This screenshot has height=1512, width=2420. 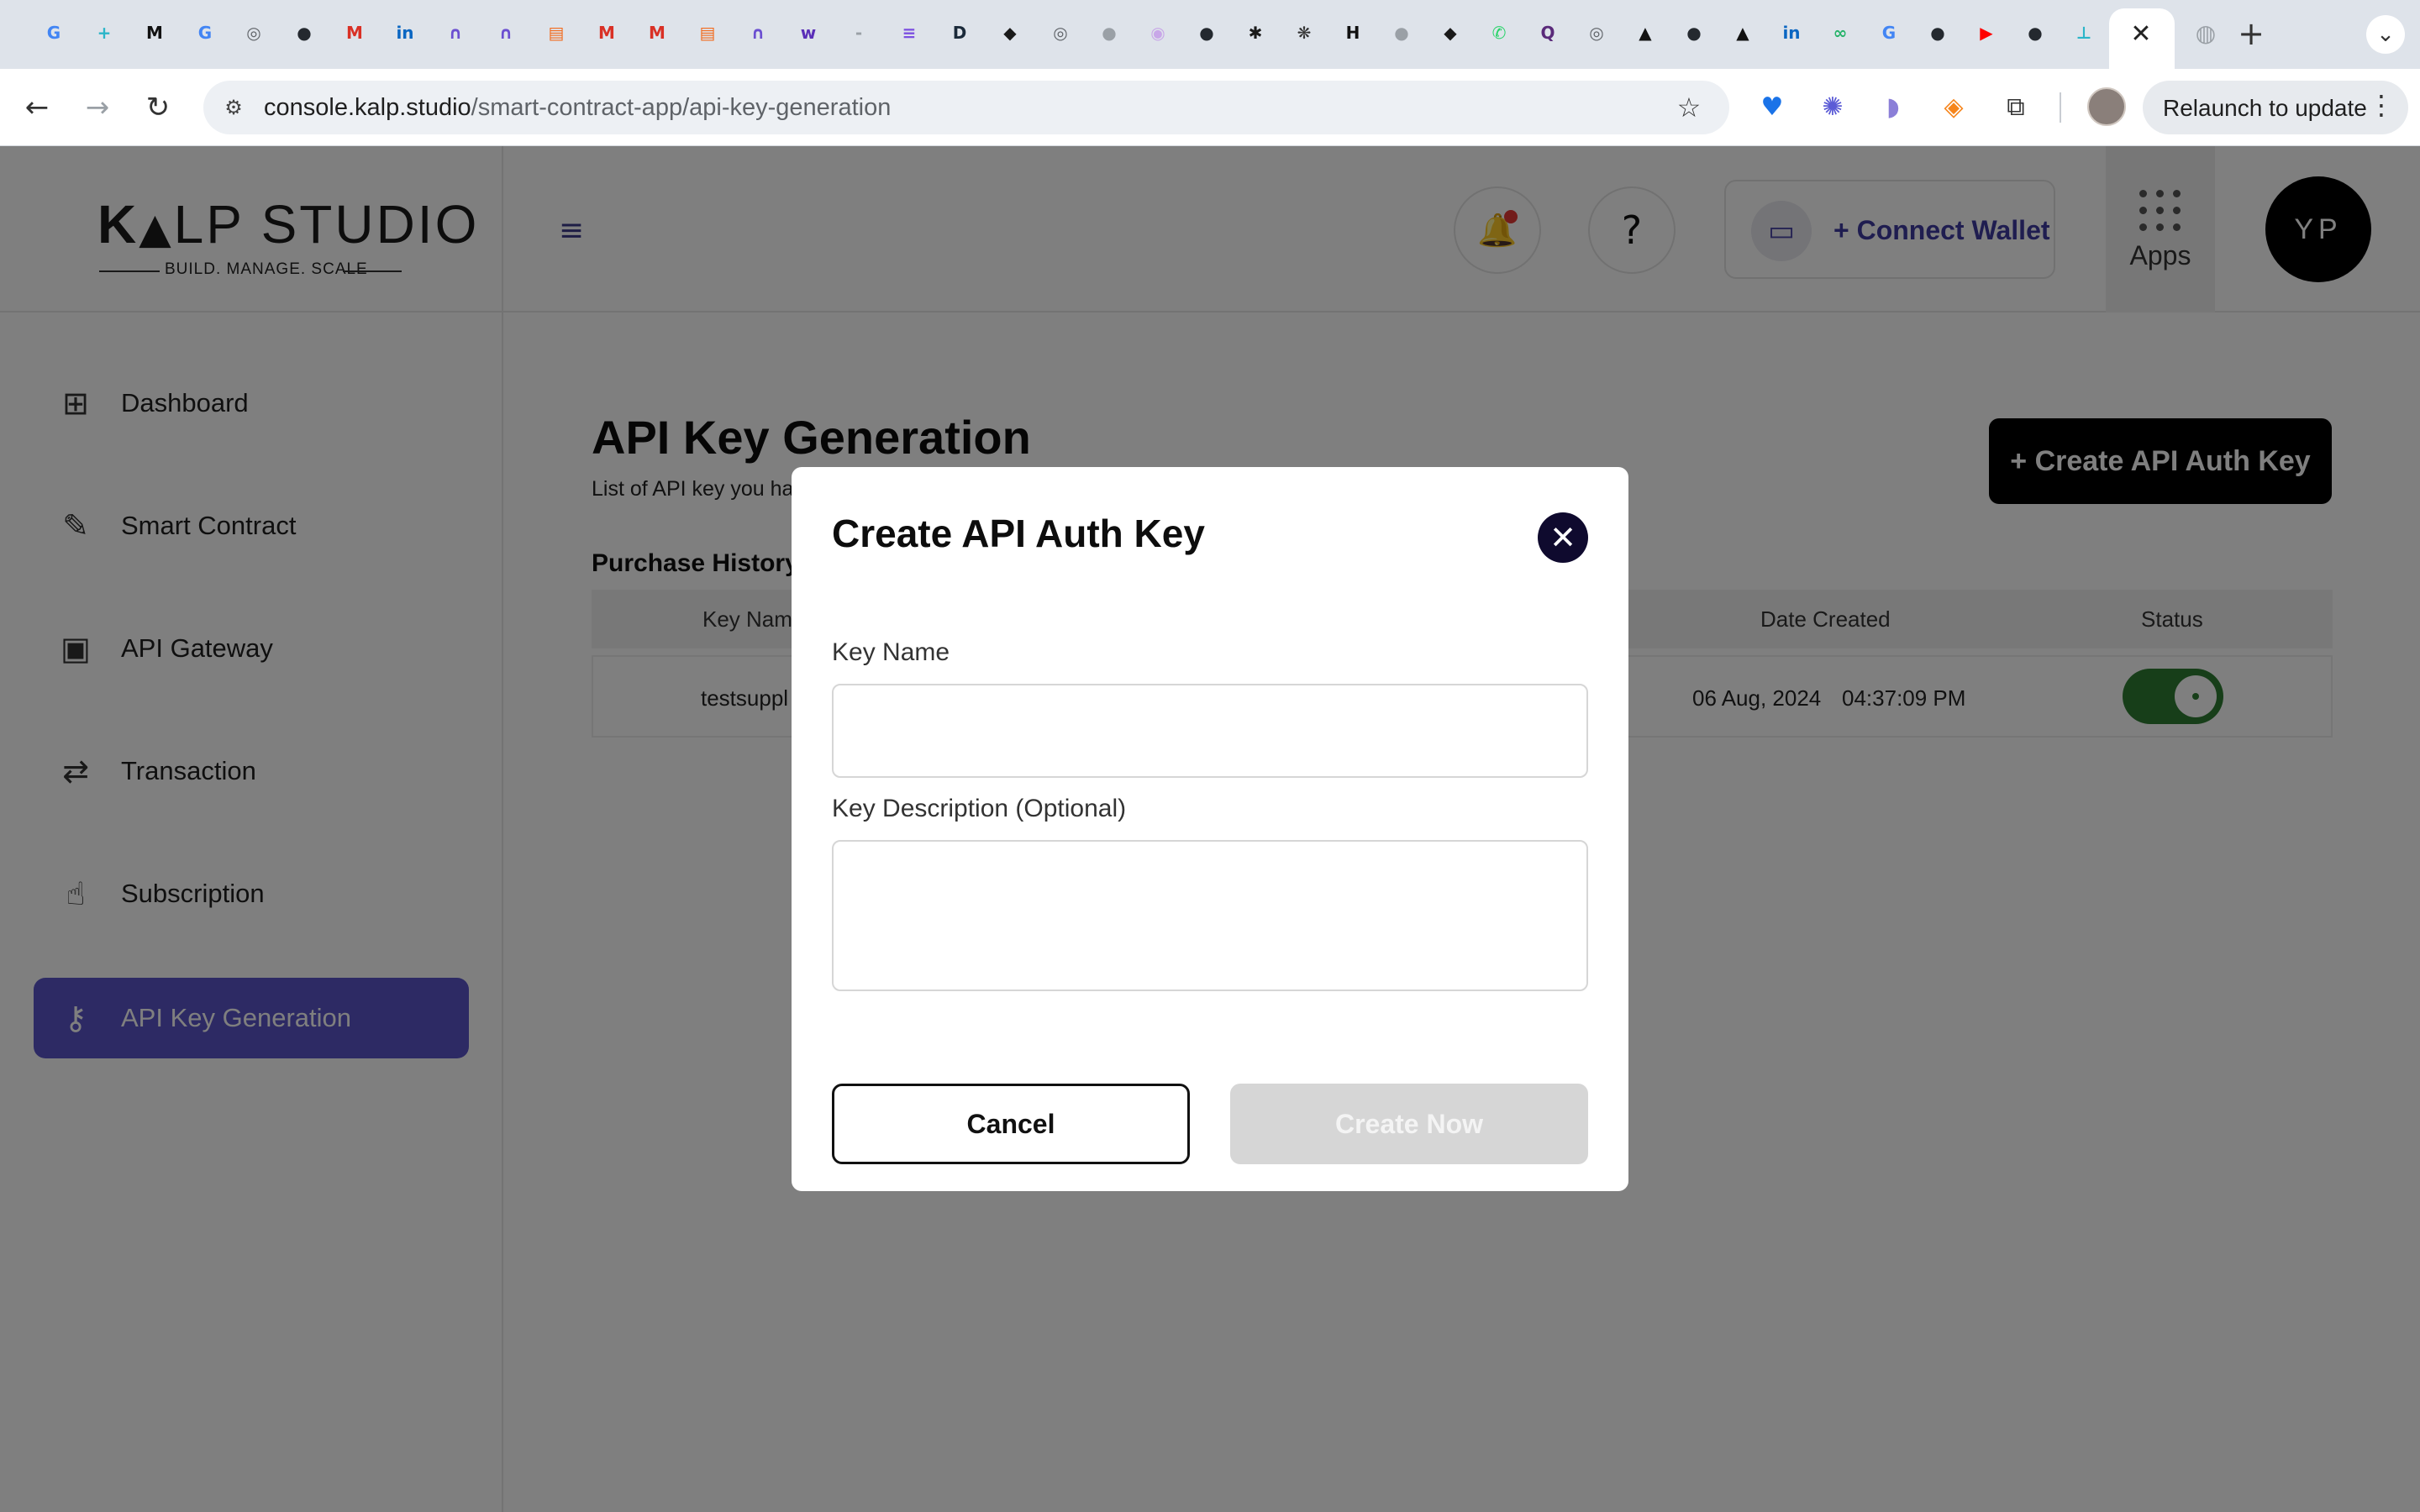 I want to click on site-info-icon: ⚙, so click(x=233, y=107).